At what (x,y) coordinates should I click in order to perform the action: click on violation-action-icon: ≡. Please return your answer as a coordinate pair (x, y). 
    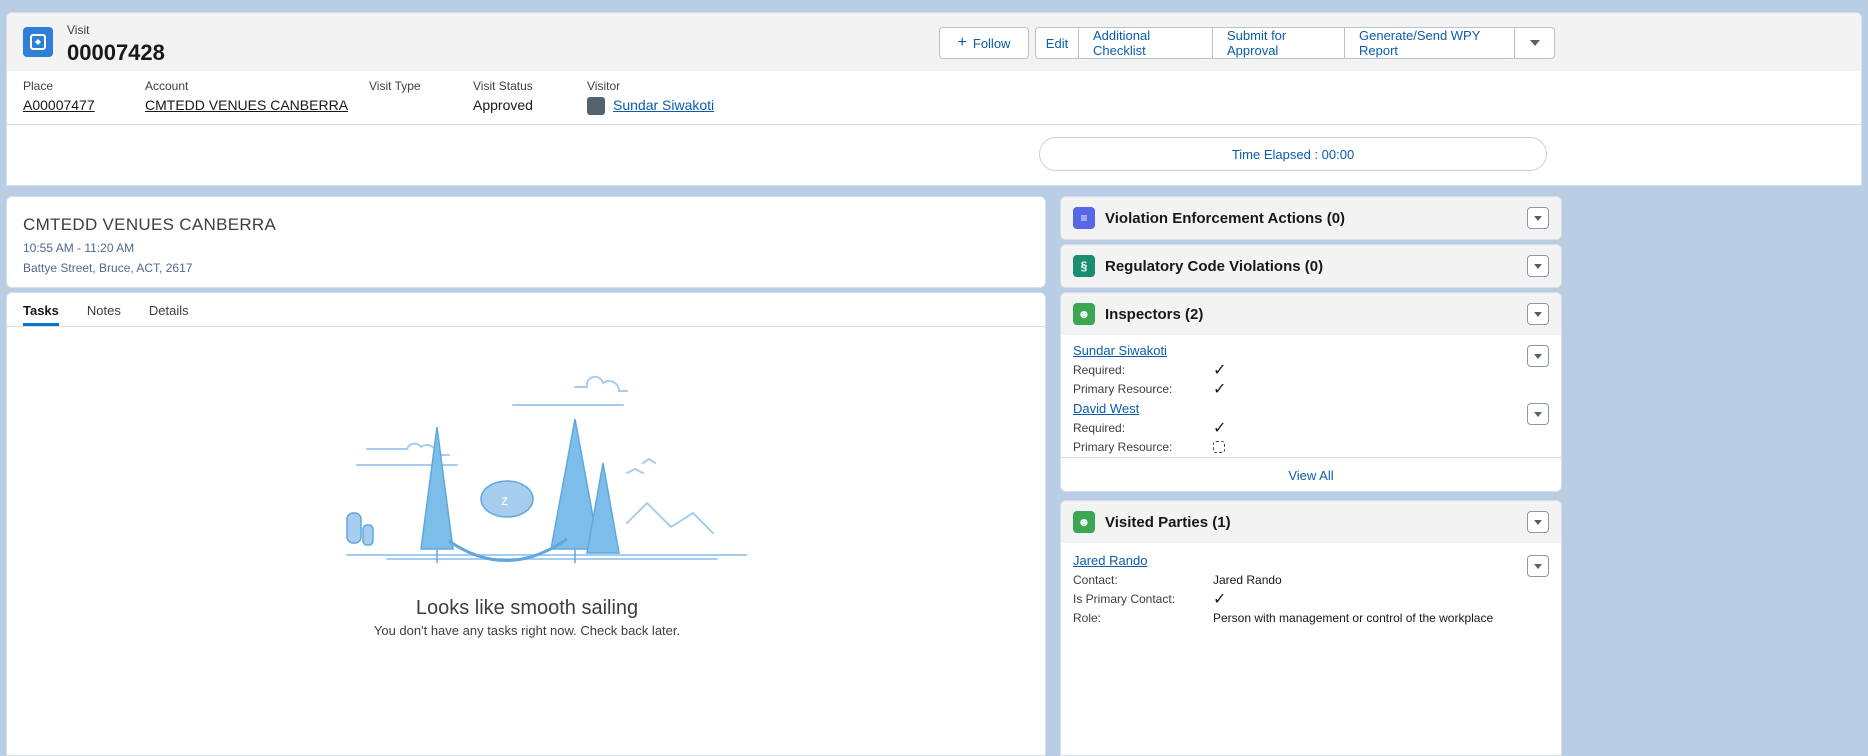
    Looking at the image, I should click on (1084, 218).